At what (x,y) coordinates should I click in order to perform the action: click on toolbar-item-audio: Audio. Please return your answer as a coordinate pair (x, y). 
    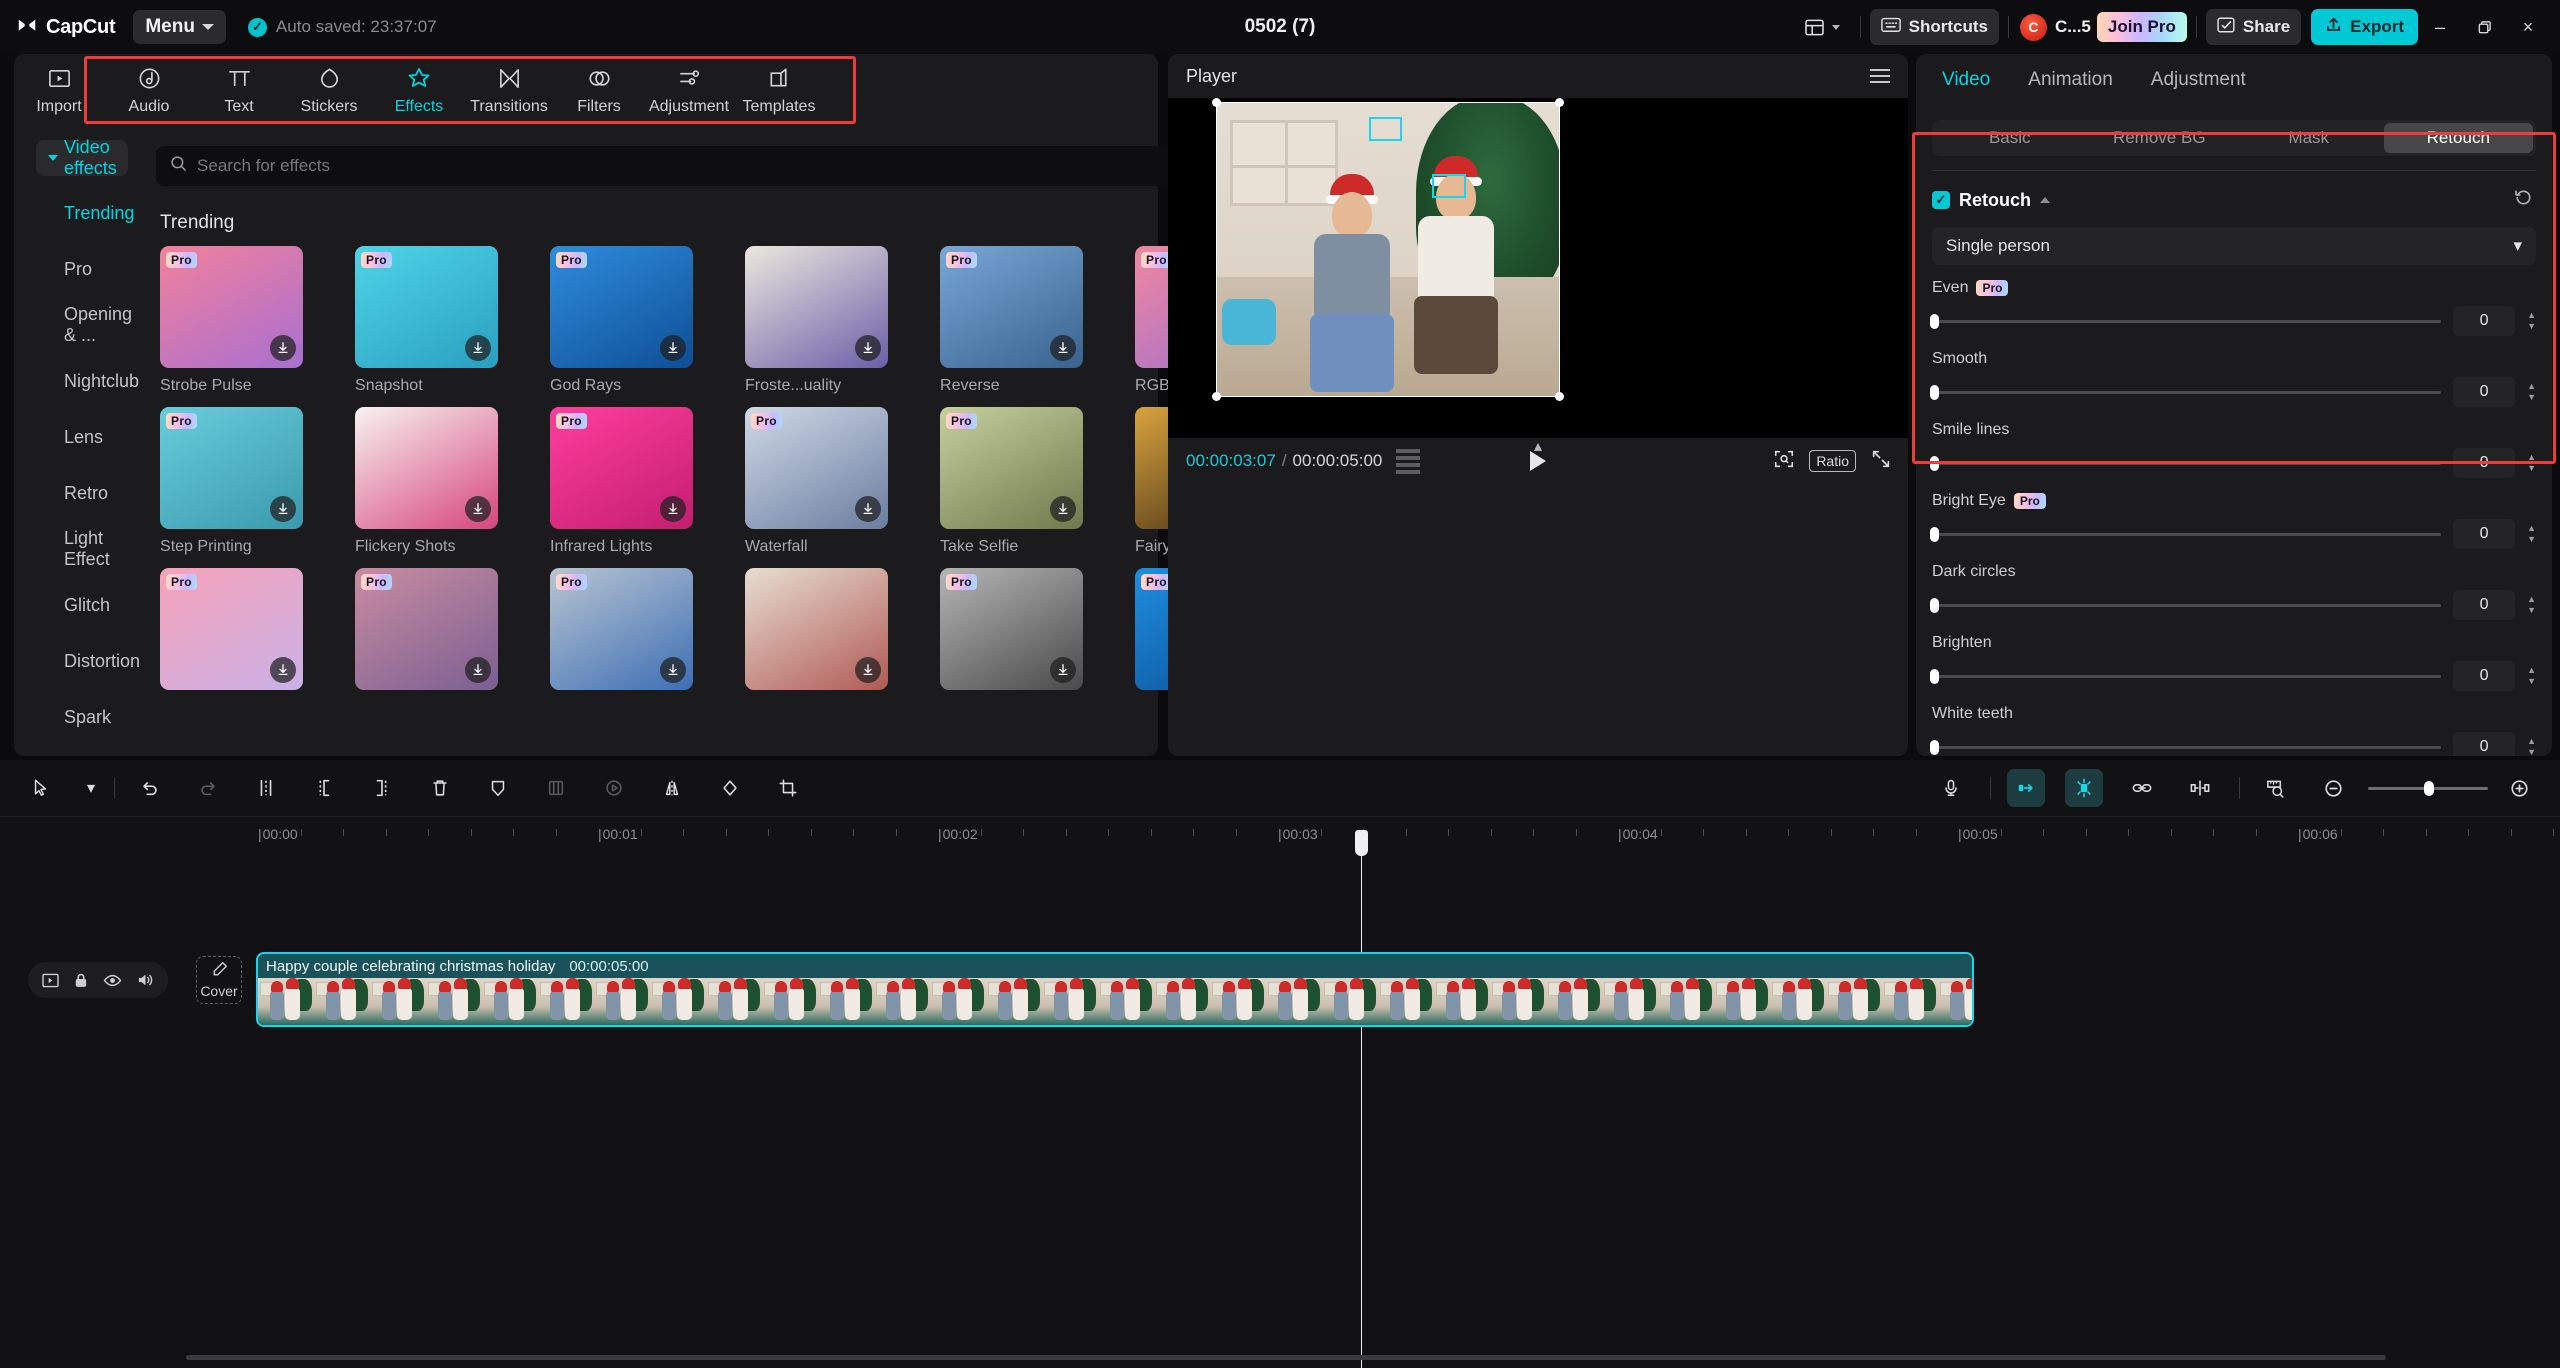
    Looking at the image, I should click on (149, 90).